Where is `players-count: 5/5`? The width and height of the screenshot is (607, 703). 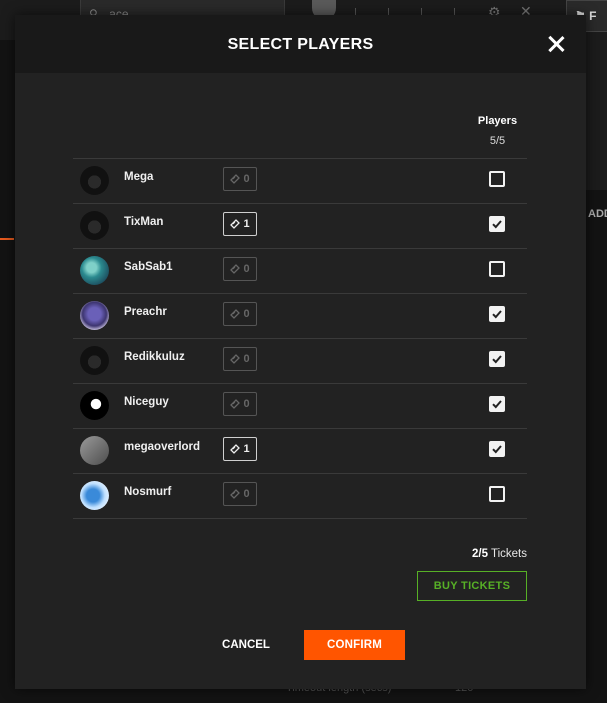 players-count: 5/5 is located at coordinates (497, 141).